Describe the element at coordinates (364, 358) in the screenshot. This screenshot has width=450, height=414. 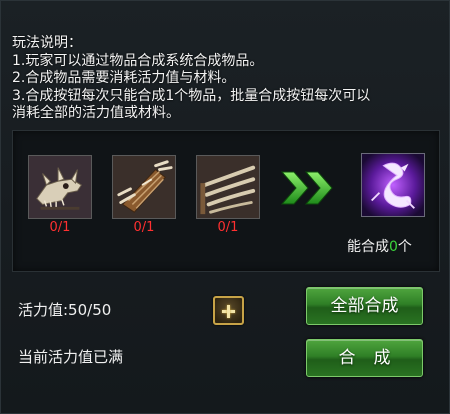
I see `synthesize-button: 合成` at that location.